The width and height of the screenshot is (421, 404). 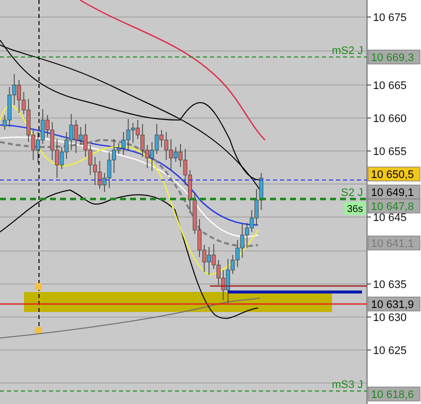 What do you see at coordinates (390, 86) in the screenshot?
I see `price-tick-label: 10 665` at bounding box center [390, 86].